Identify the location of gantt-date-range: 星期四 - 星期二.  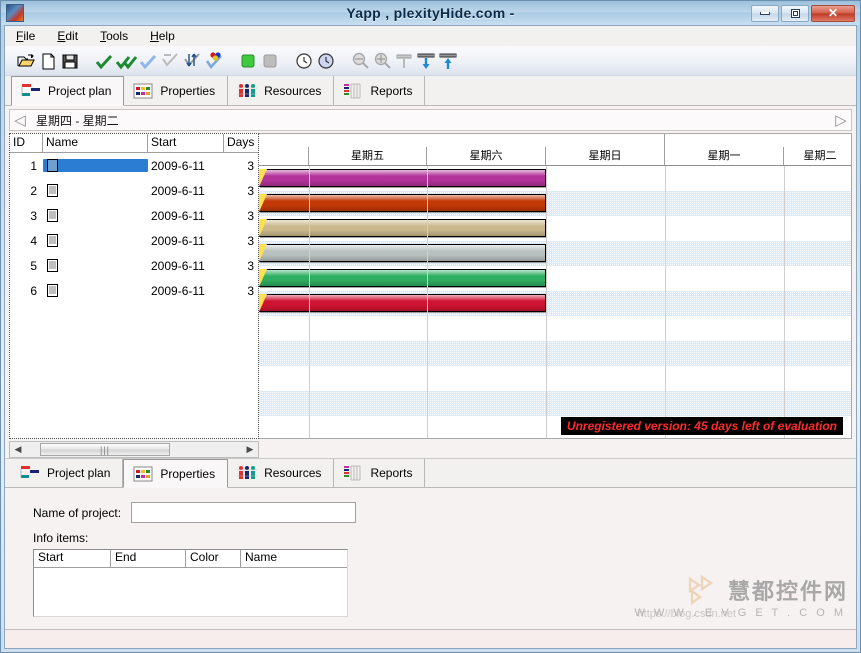
(77, 120).